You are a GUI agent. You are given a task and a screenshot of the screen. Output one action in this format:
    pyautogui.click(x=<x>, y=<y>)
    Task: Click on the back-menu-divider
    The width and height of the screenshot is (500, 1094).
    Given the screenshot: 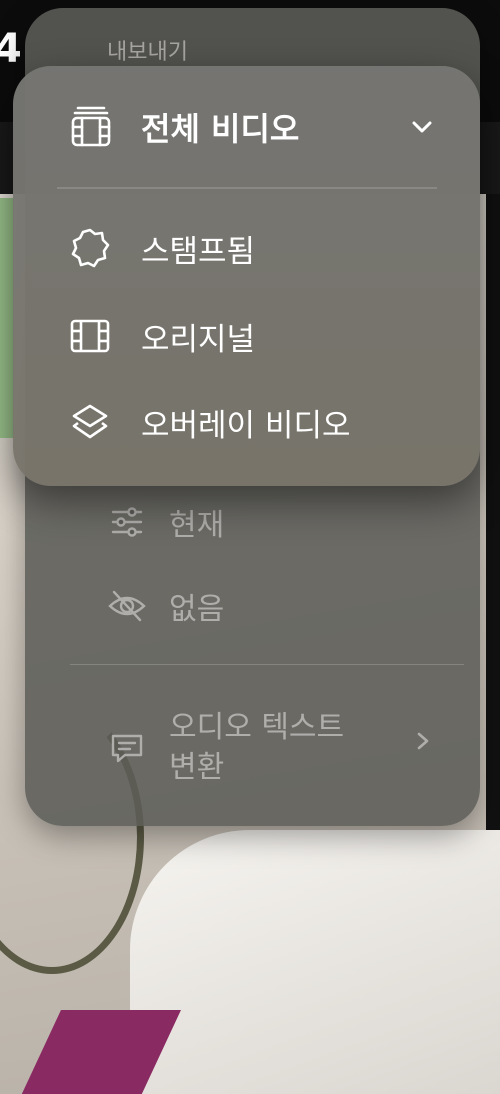 What is the action you would take?
    pyautogui.click(x=267, y=664)
    